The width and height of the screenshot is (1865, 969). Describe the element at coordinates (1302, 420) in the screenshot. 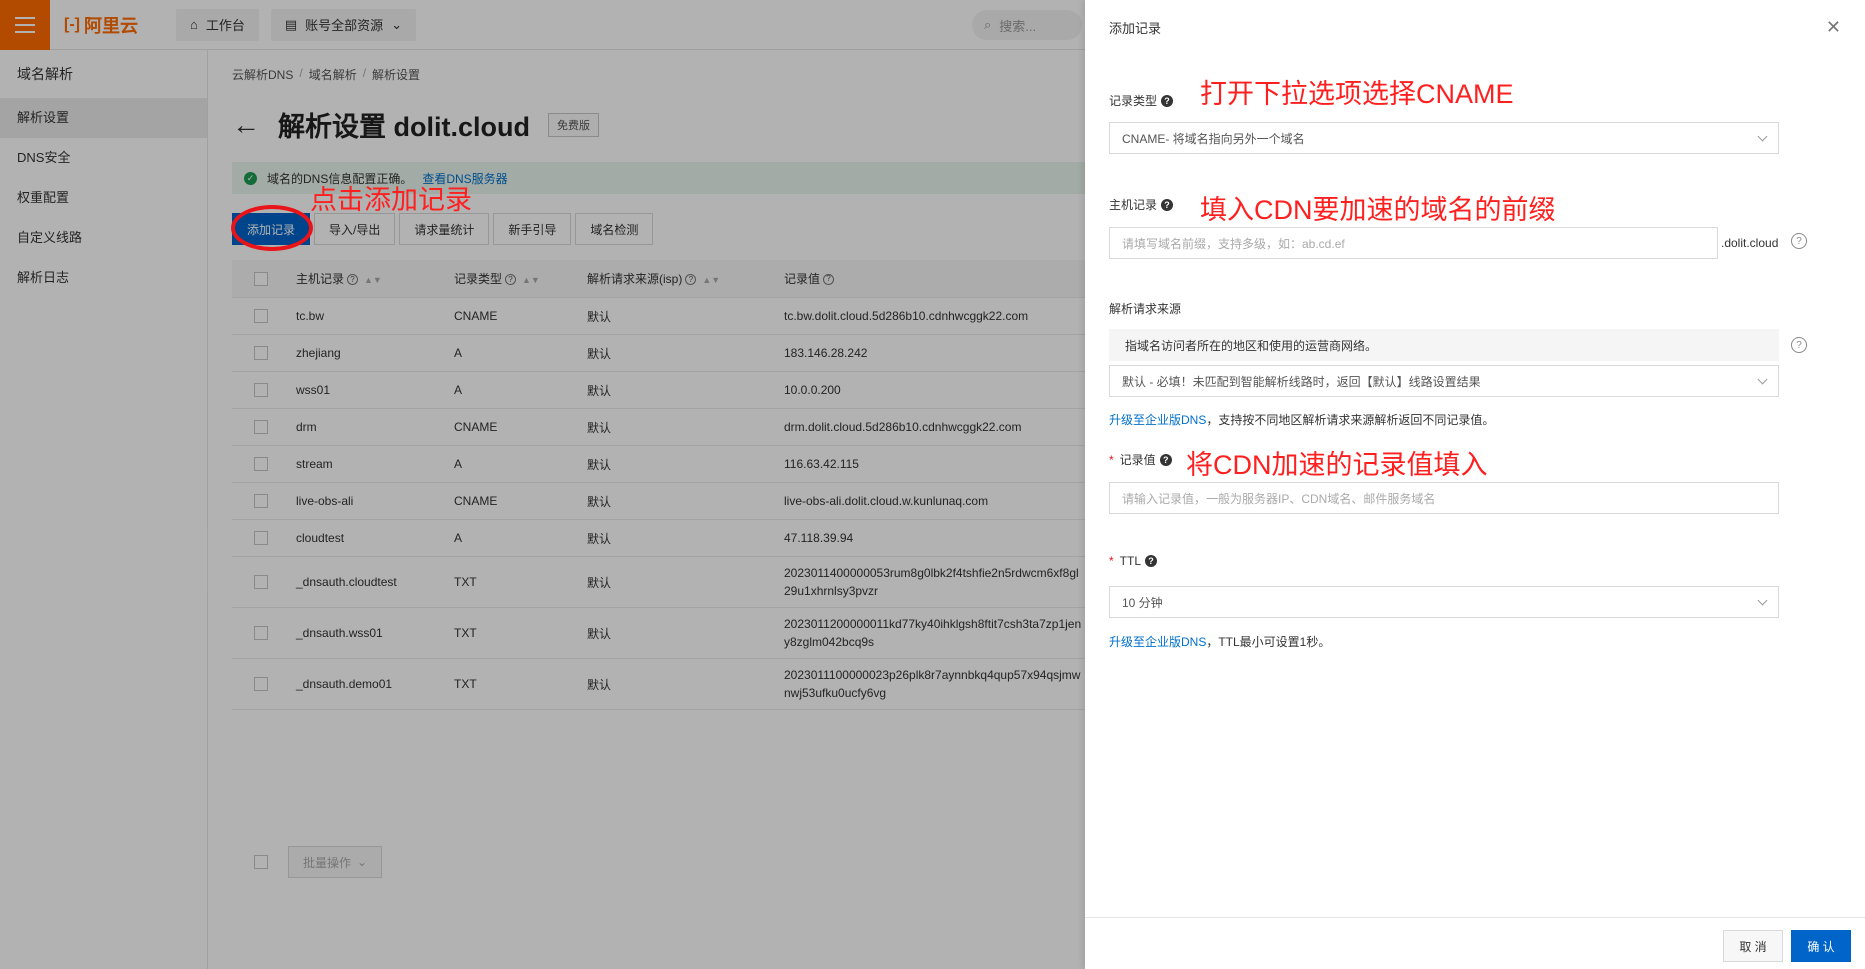

I see `source-hint: 升级至企业版DNS，支持按不同地区解析请求来源解析返回不同记录值。` at that location.